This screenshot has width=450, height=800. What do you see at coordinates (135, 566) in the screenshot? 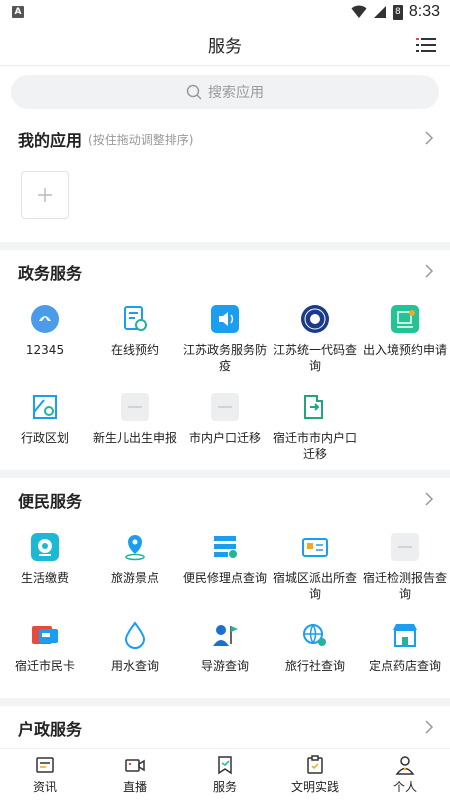
I see `service-item-scenic-spots: 旅游景点` at bounding box center [135, 566].